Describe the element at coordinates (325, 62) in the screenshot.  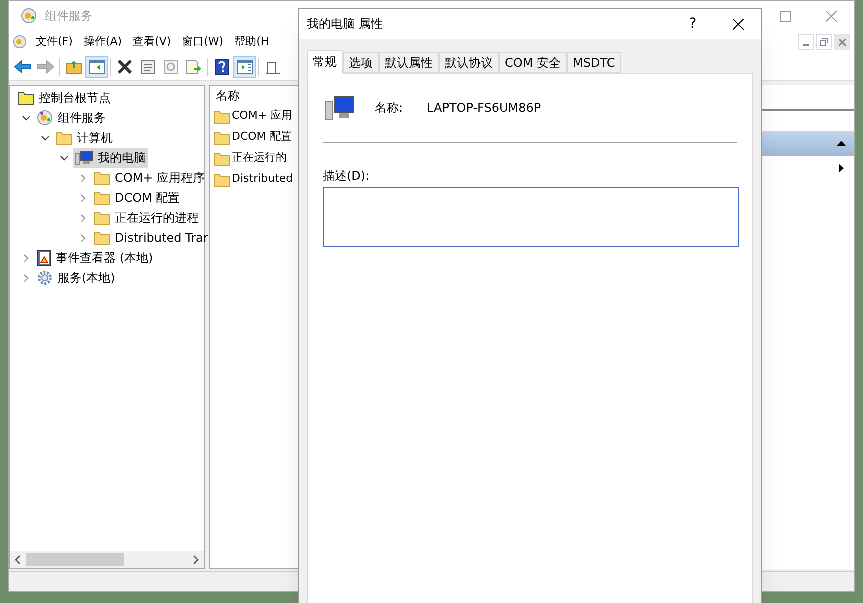
I see `tab: 常规` at that location.